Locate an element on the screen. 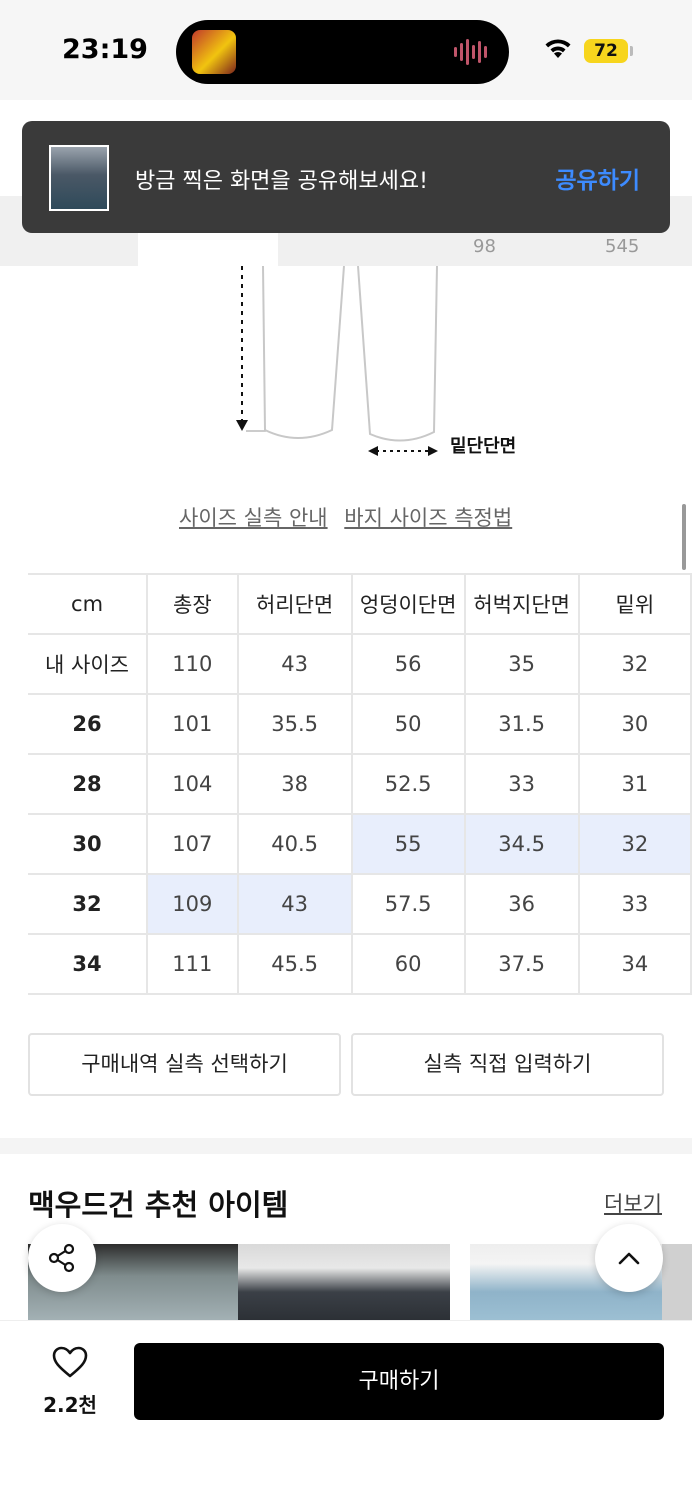  manual-measure-input-button: 실측 직접 입력하기 is located at coordinates (507, 1064).